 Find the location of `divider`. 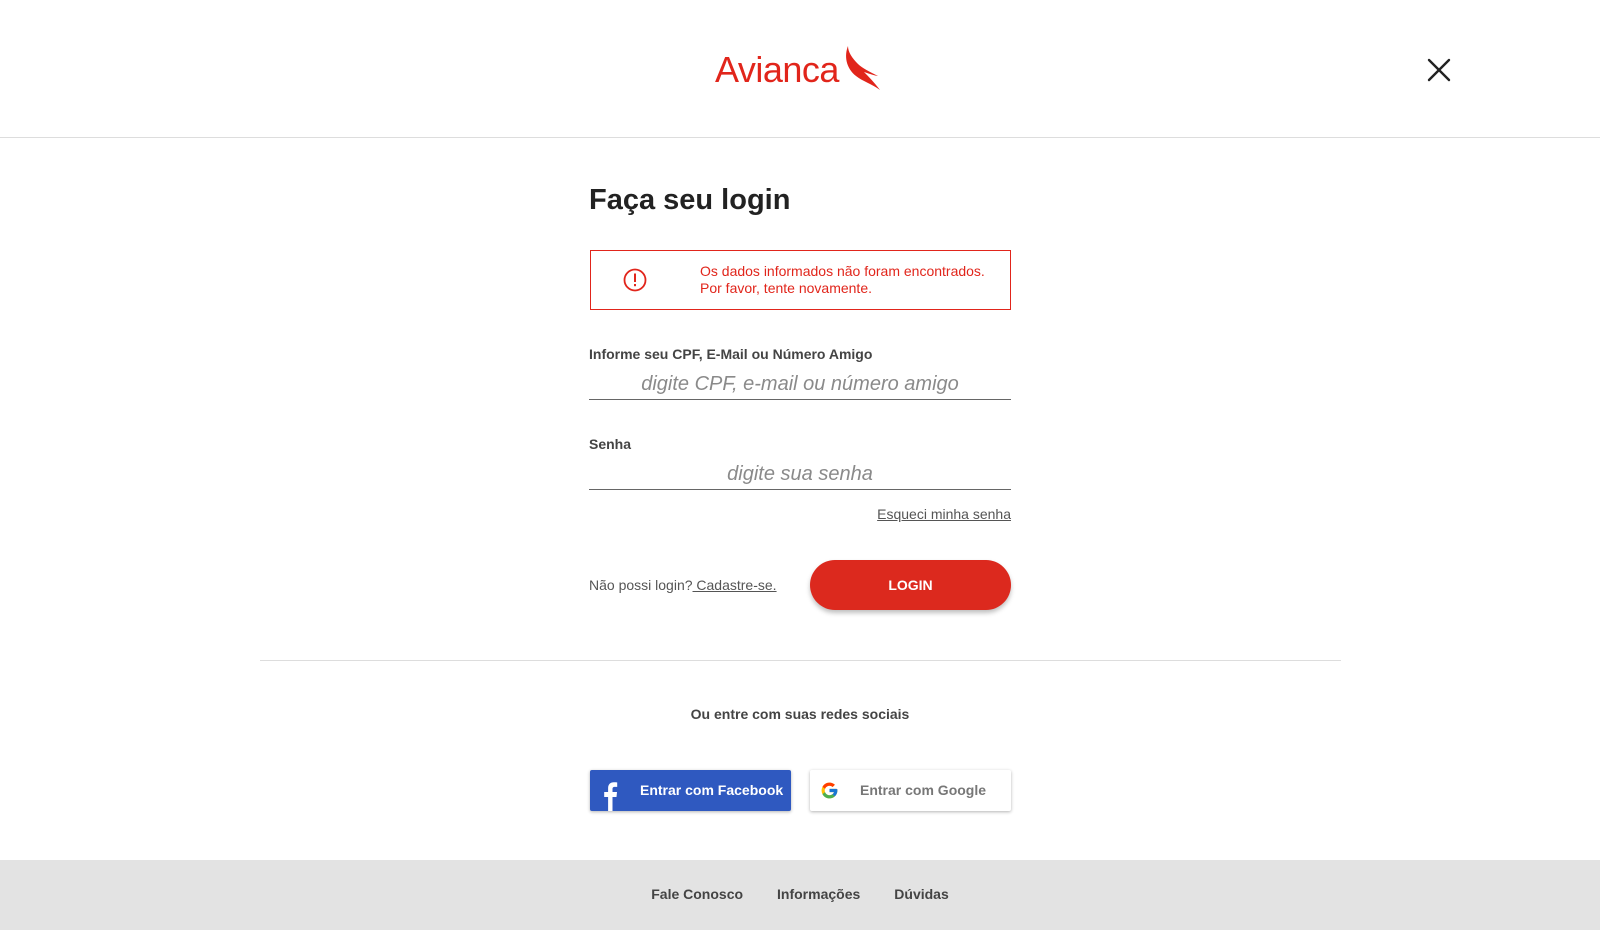

divider is located at coordinates (800, 660).